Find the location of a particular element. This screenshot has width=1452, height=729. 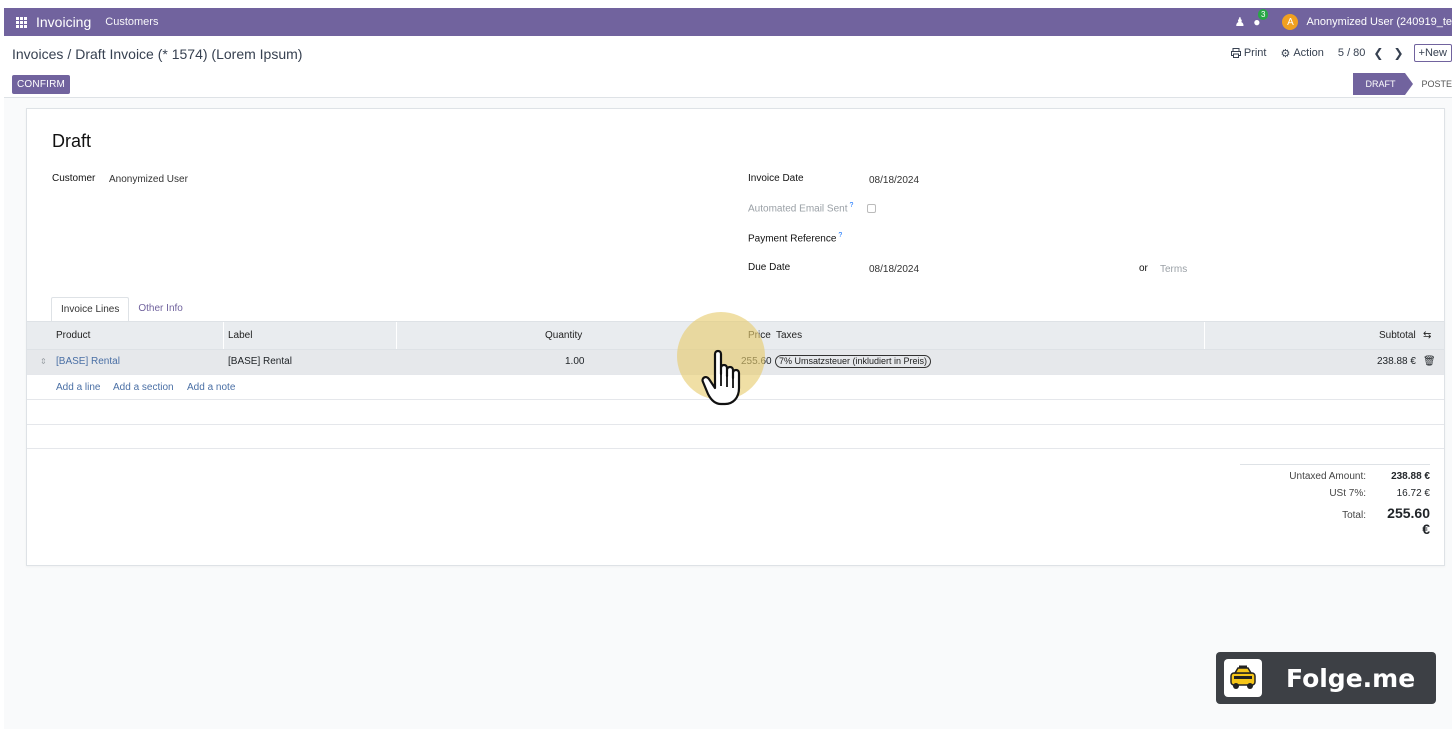

chat-badge: 3 is located at coordinates (1263, 14).